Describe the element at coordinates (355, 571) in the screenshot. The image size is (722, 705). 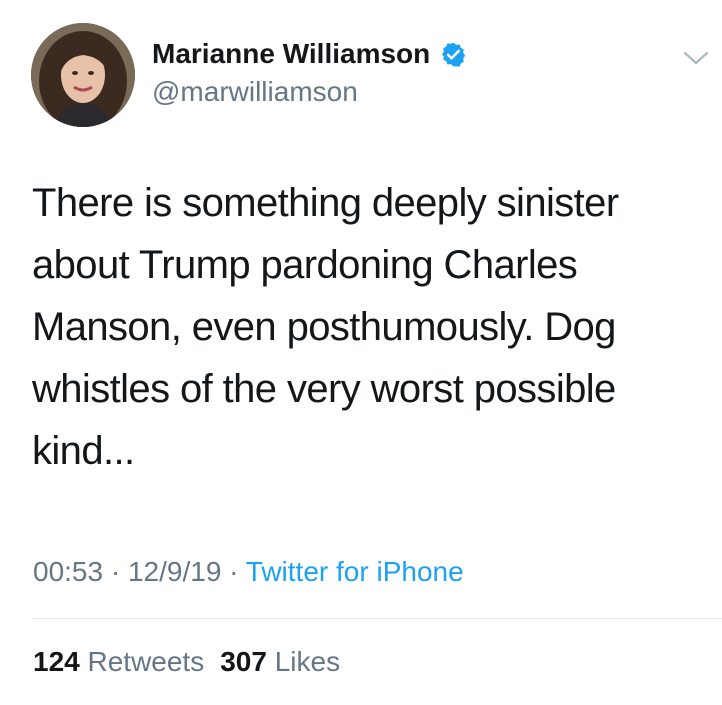
I see `tweet-source-link: Twitter for iPhone` at that location.